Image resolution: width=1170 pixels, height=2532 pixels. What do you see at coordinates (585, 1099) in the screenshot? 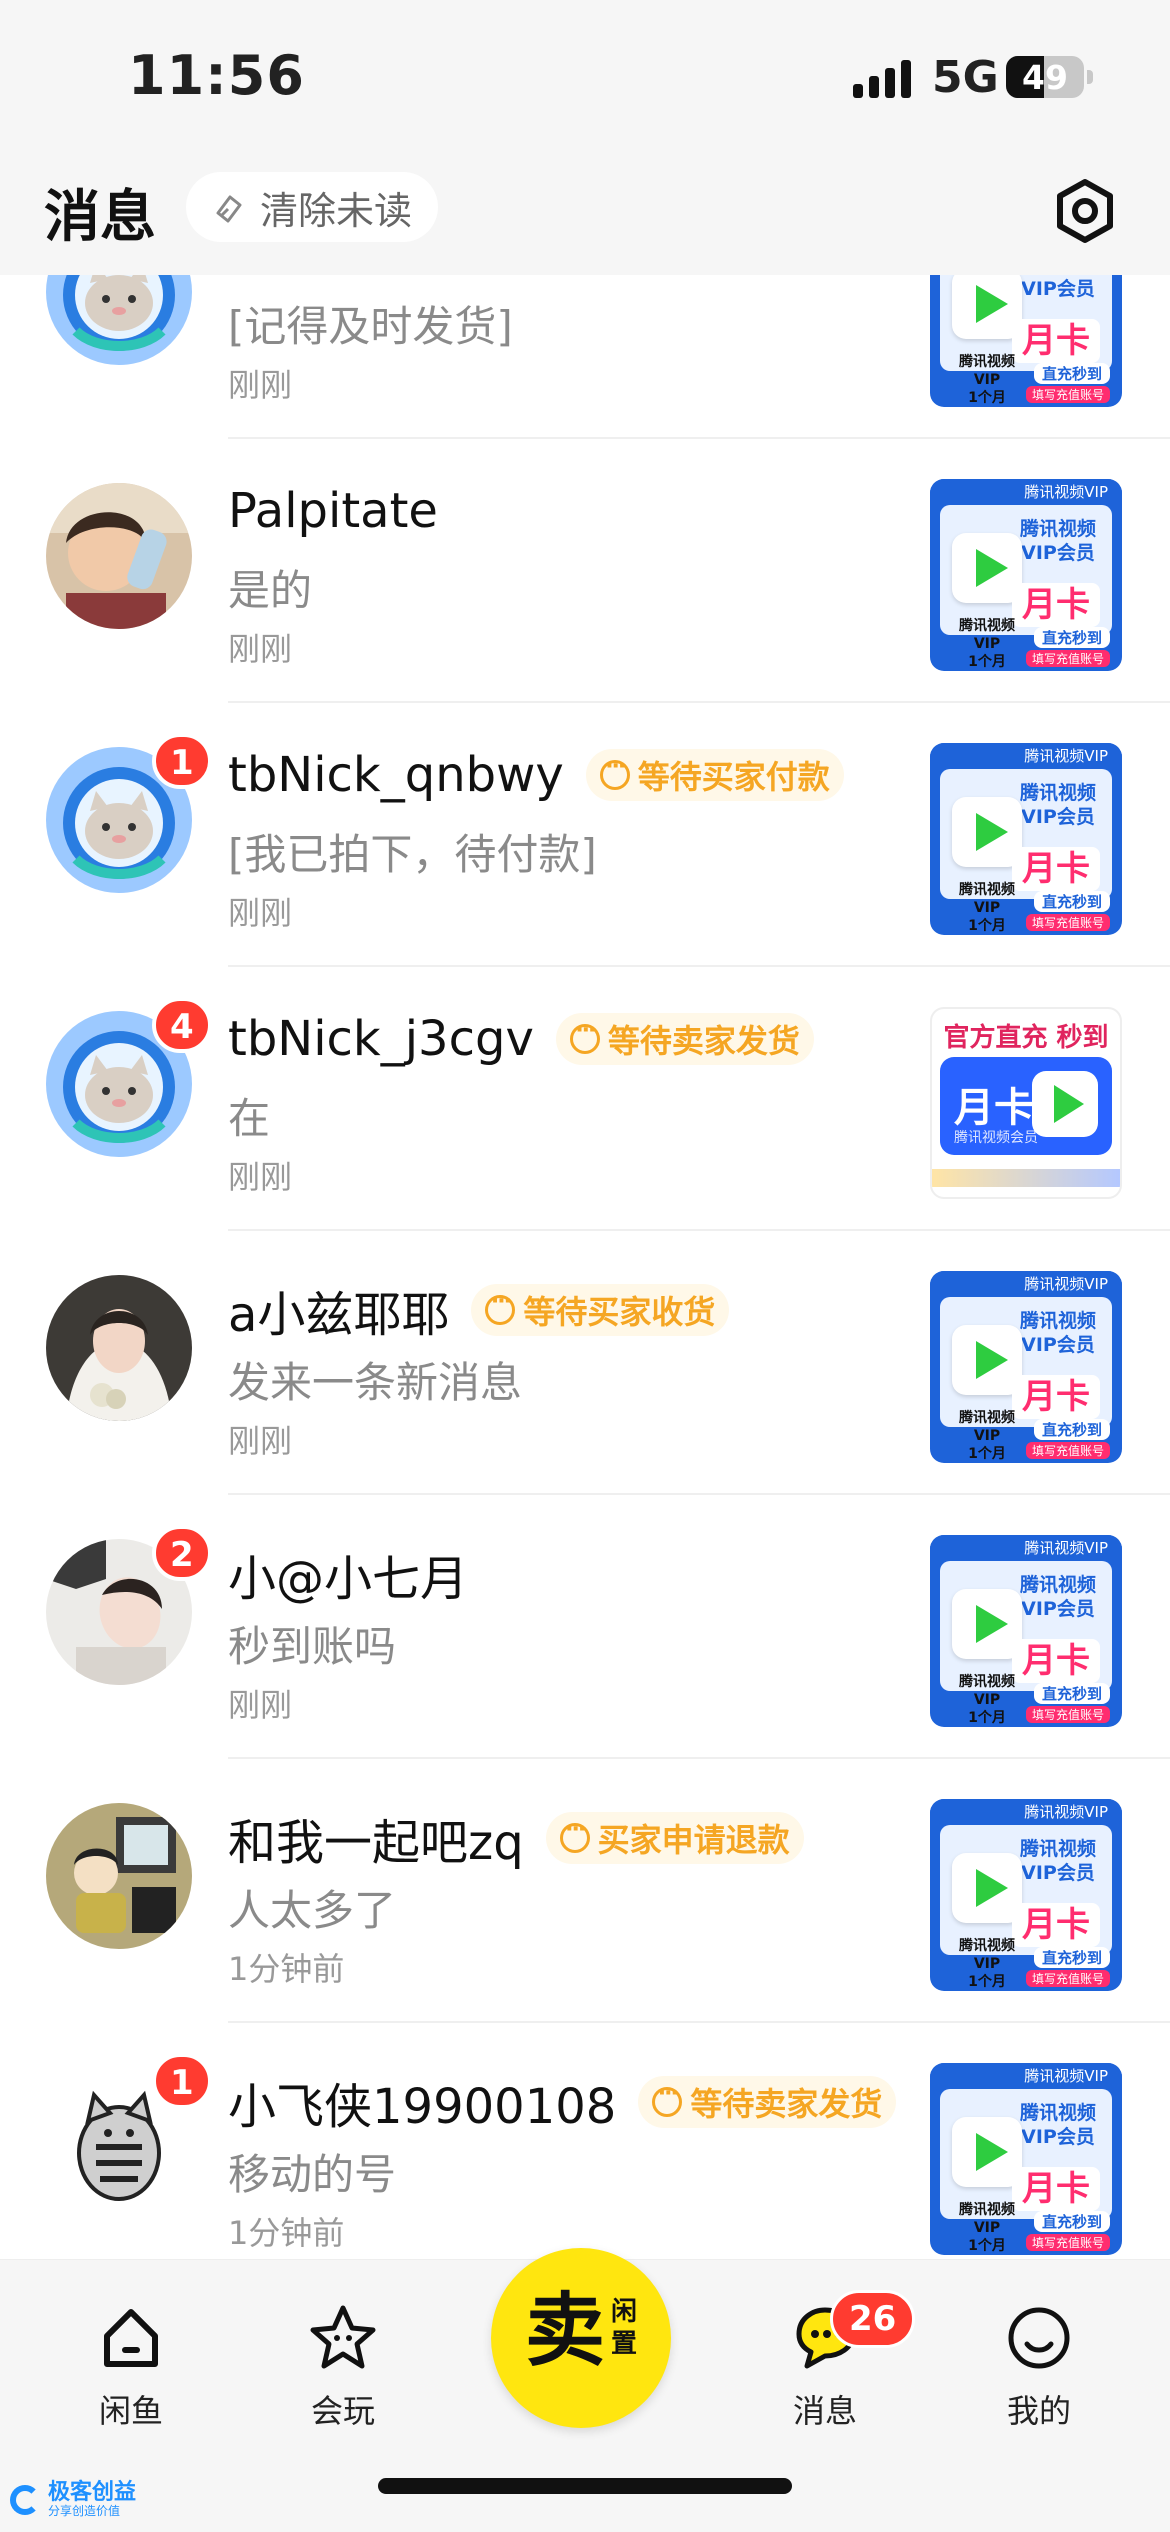
I see `conversation-row: 4 tbNick_j3cgv 等待卖家发货在刚刚 官方直充 秒到月卡腾讯视频会员` at bounding box center [585, 1099].